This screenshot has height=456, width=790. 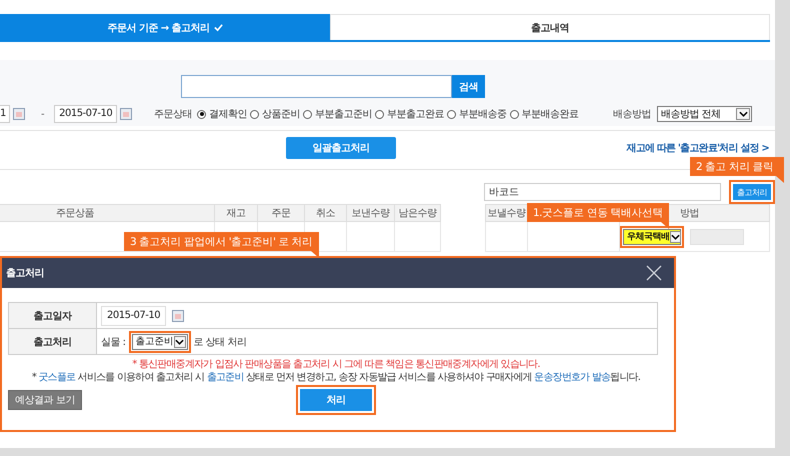 I want to click on warning-text: * 통신판매중계자가 입점사 판매상품을 출고처리 시 그에 따른 책임은 통신판매중계자에게 있습니다., so click(x=336, y=364).